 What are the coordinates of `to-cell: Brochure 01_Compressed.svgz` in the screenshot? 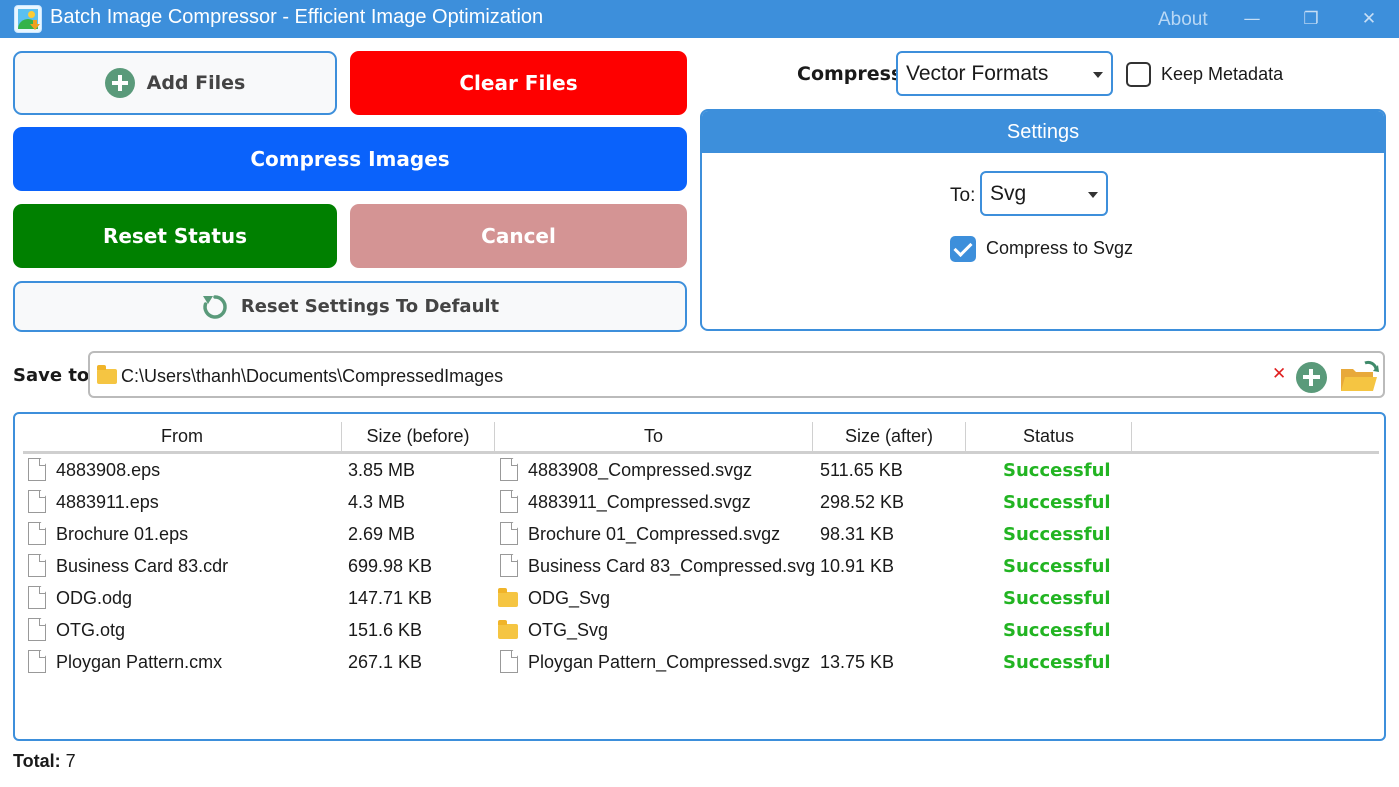 It's located at (654, 534).